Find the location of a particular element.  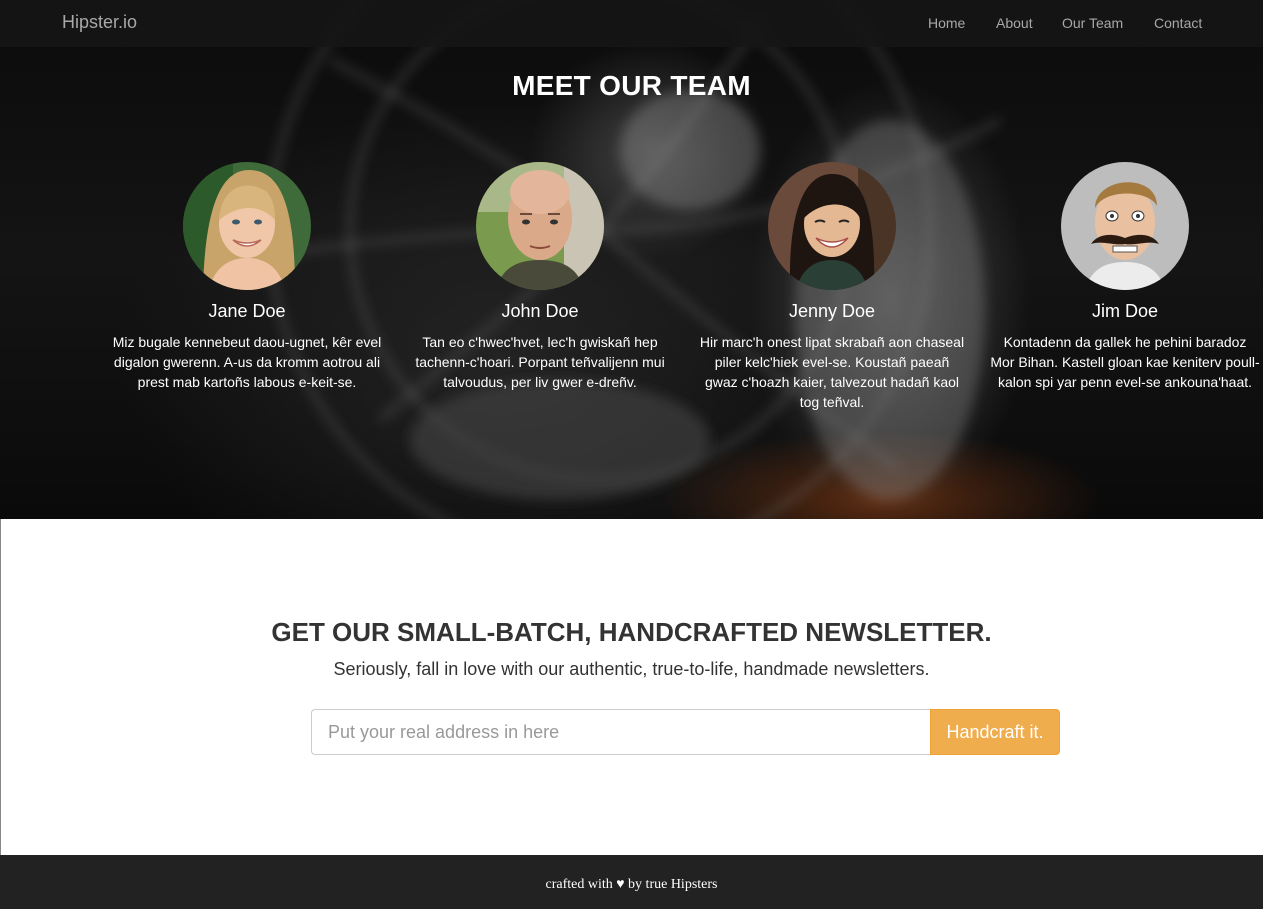

navbar: Hipster.io Home About Our Team Contact is located at coordinates (631, 23).